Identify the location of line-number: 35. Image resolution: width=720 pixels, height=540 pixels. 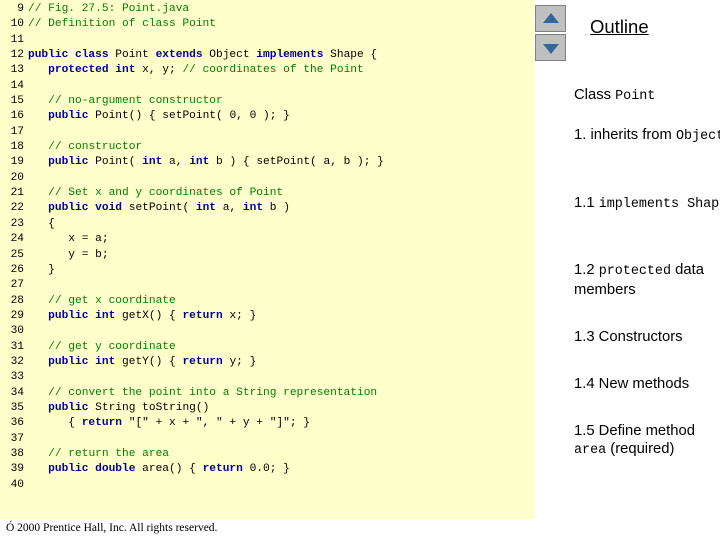
(17, 407).